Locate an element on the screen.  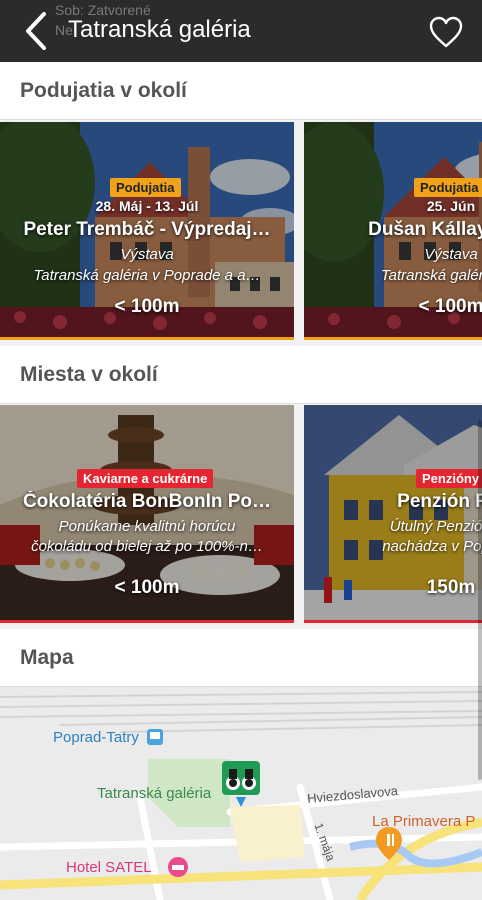
map-label-gallery: Tatranská galéria is located at coordinates (154, 793).